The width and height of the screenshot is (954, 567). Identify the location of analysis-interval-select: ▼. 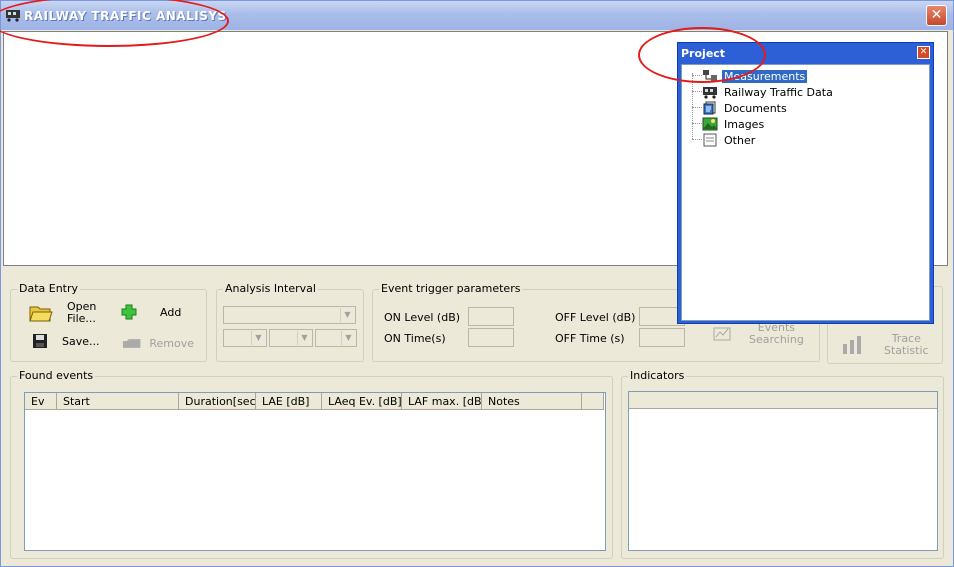
(289, 315).